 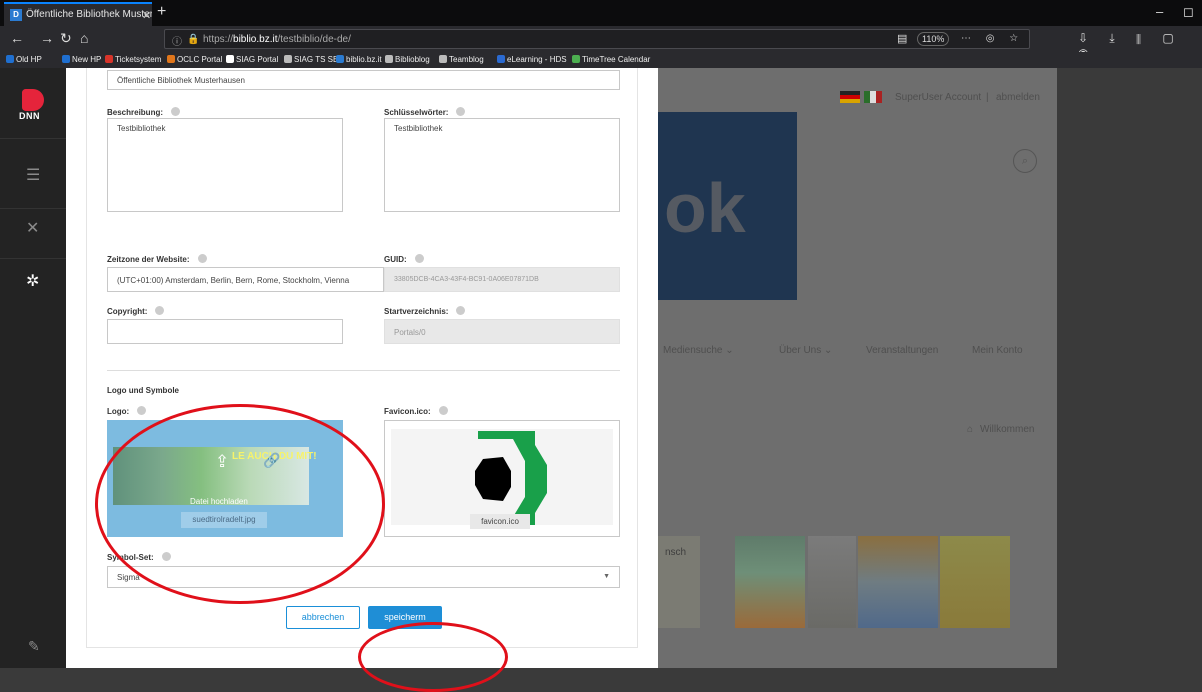 I want to click on section-divider, so click(x=363, y=370).